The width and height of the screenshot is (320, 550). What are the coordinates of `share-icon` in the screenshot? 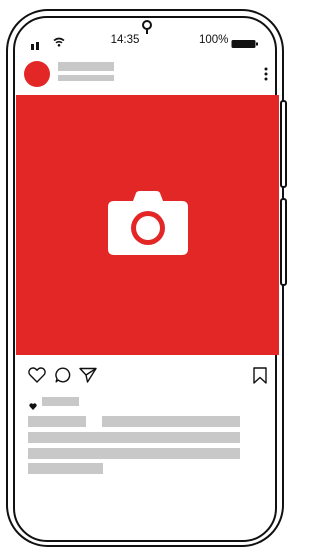 It's located at (88, 375).